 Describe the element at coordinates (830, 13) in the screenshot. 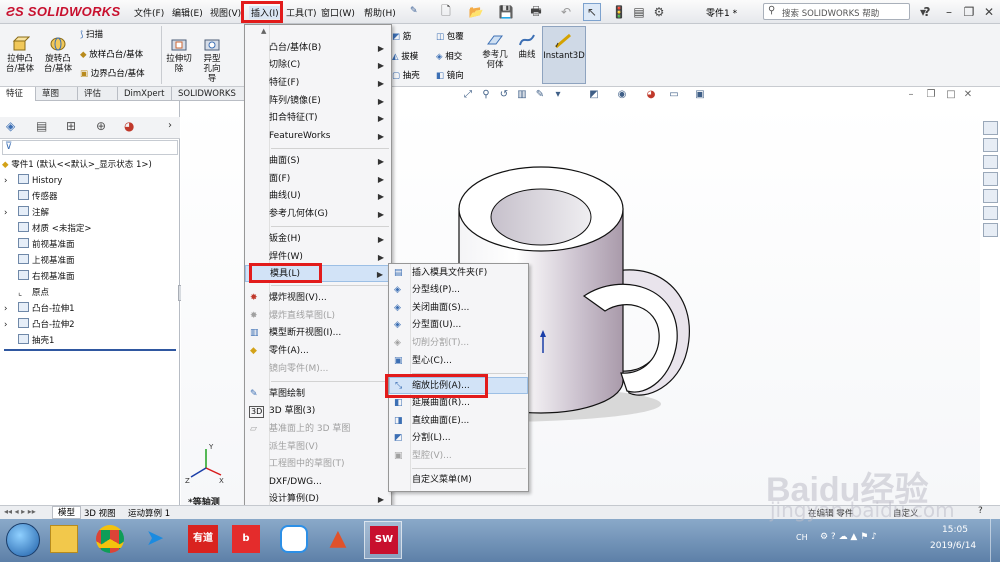

I see `search-input: 搜索 SOLIDWORKS 帮助` at that location.